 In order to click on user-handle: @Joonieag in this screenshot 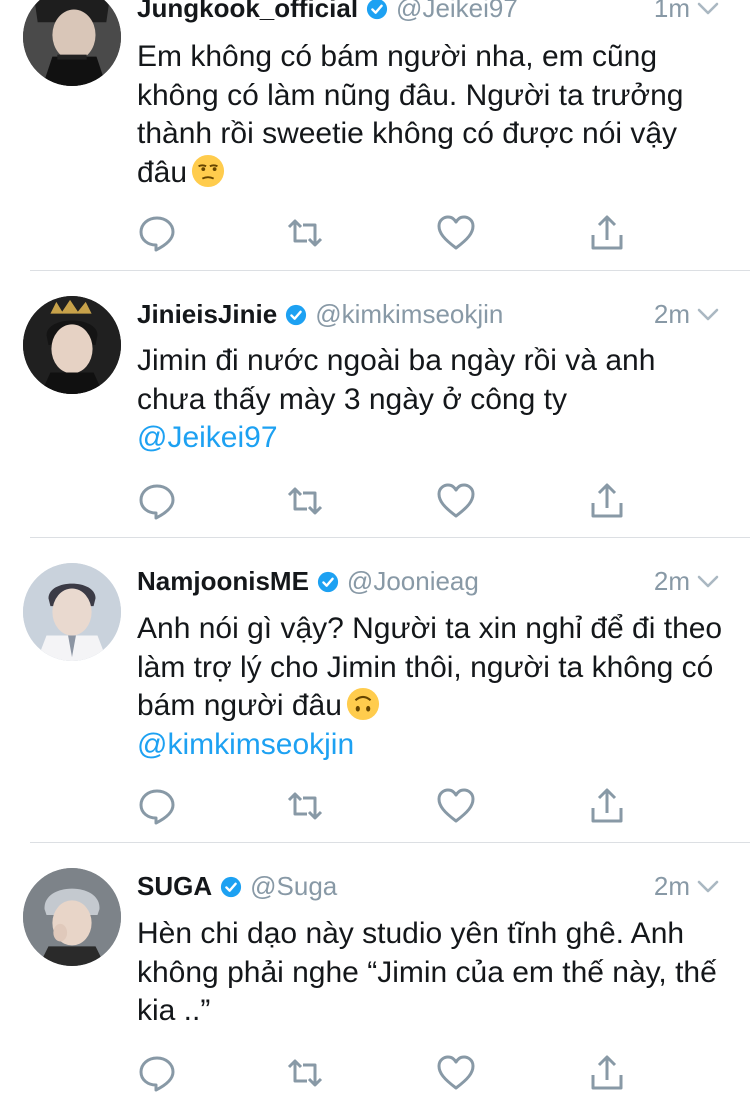, I will do `click(413, 581)`.